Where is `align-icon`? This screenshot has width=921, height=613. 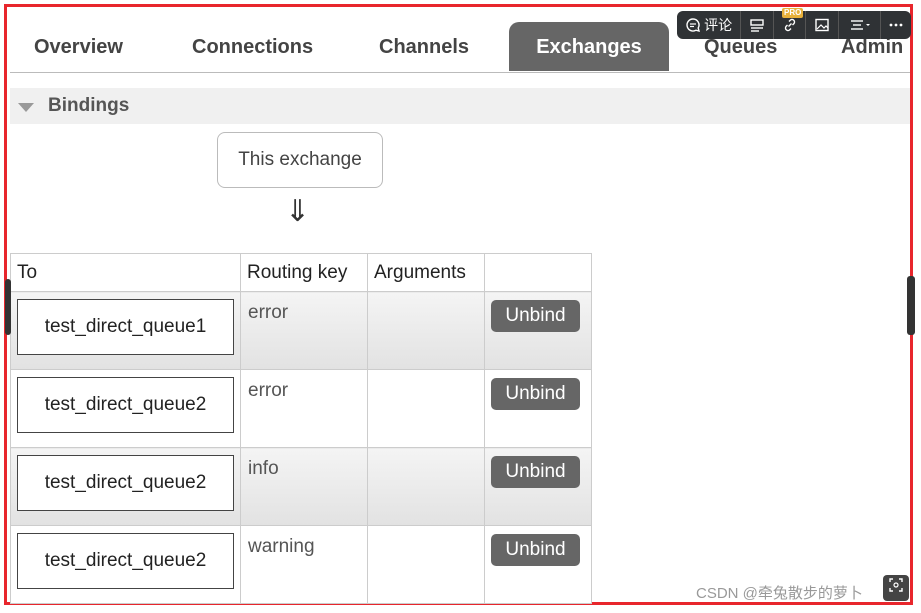
align-icon is located at coordinates (860, 25).